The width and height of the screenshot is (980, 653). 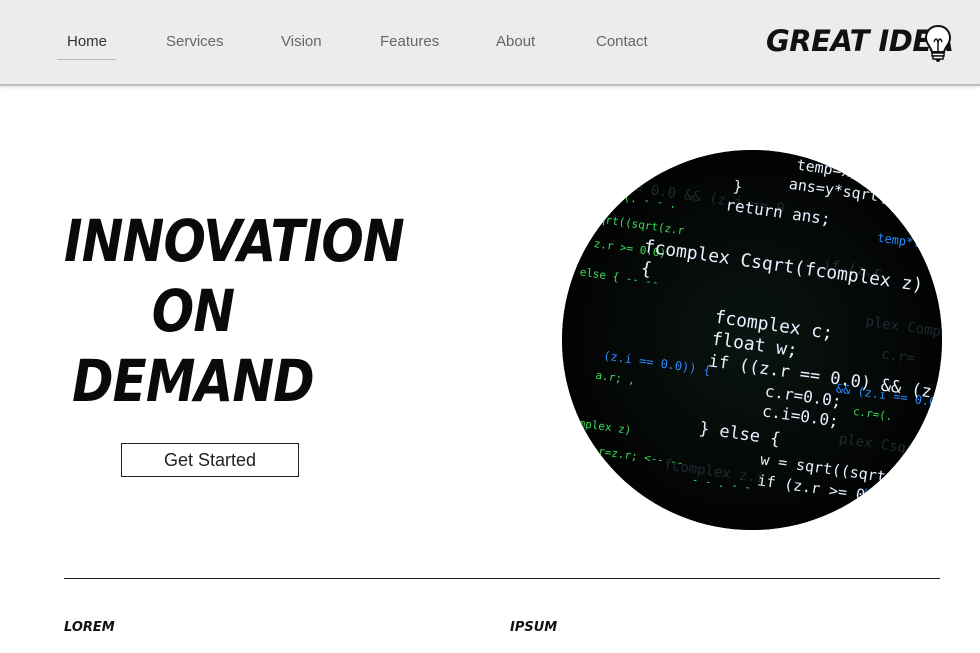 I want to click on nav-vision: Vision, so click(x=301, y=41).